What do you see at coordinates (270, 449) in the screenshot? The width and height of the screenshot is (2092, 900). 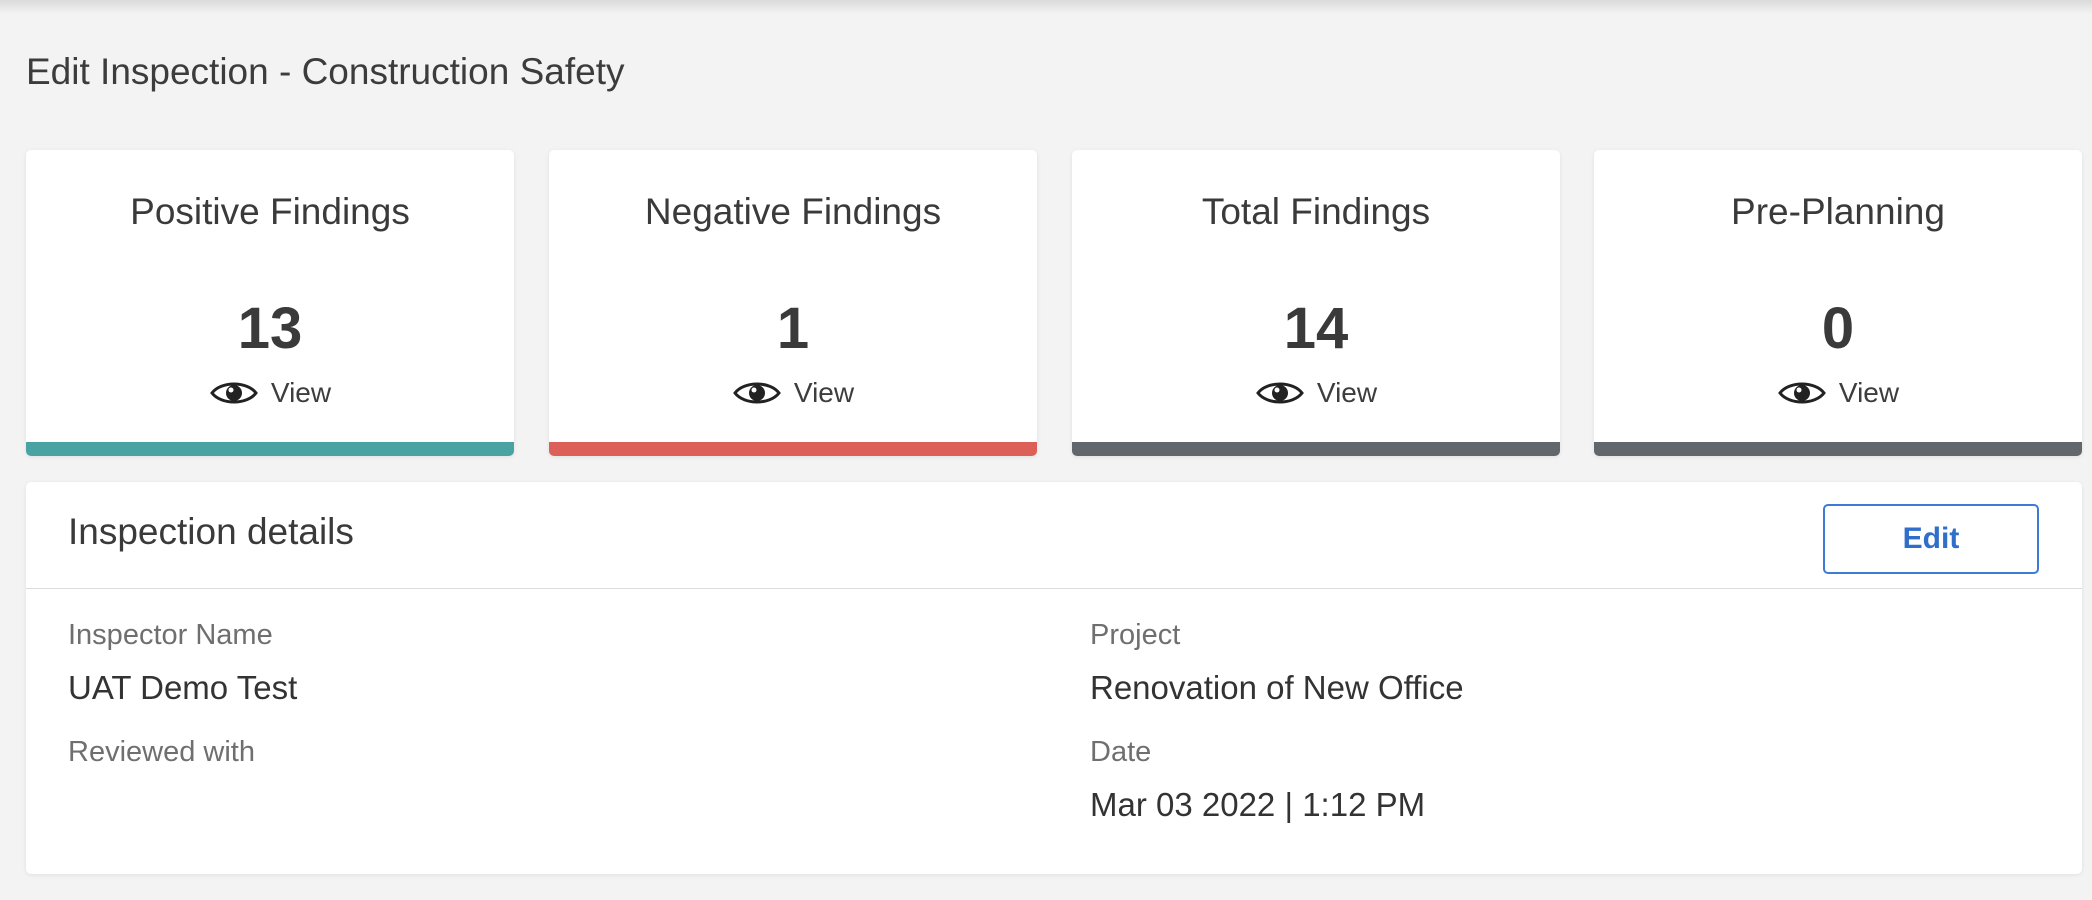 I see `positive-accent-bar` at bounding box center [270, 449].